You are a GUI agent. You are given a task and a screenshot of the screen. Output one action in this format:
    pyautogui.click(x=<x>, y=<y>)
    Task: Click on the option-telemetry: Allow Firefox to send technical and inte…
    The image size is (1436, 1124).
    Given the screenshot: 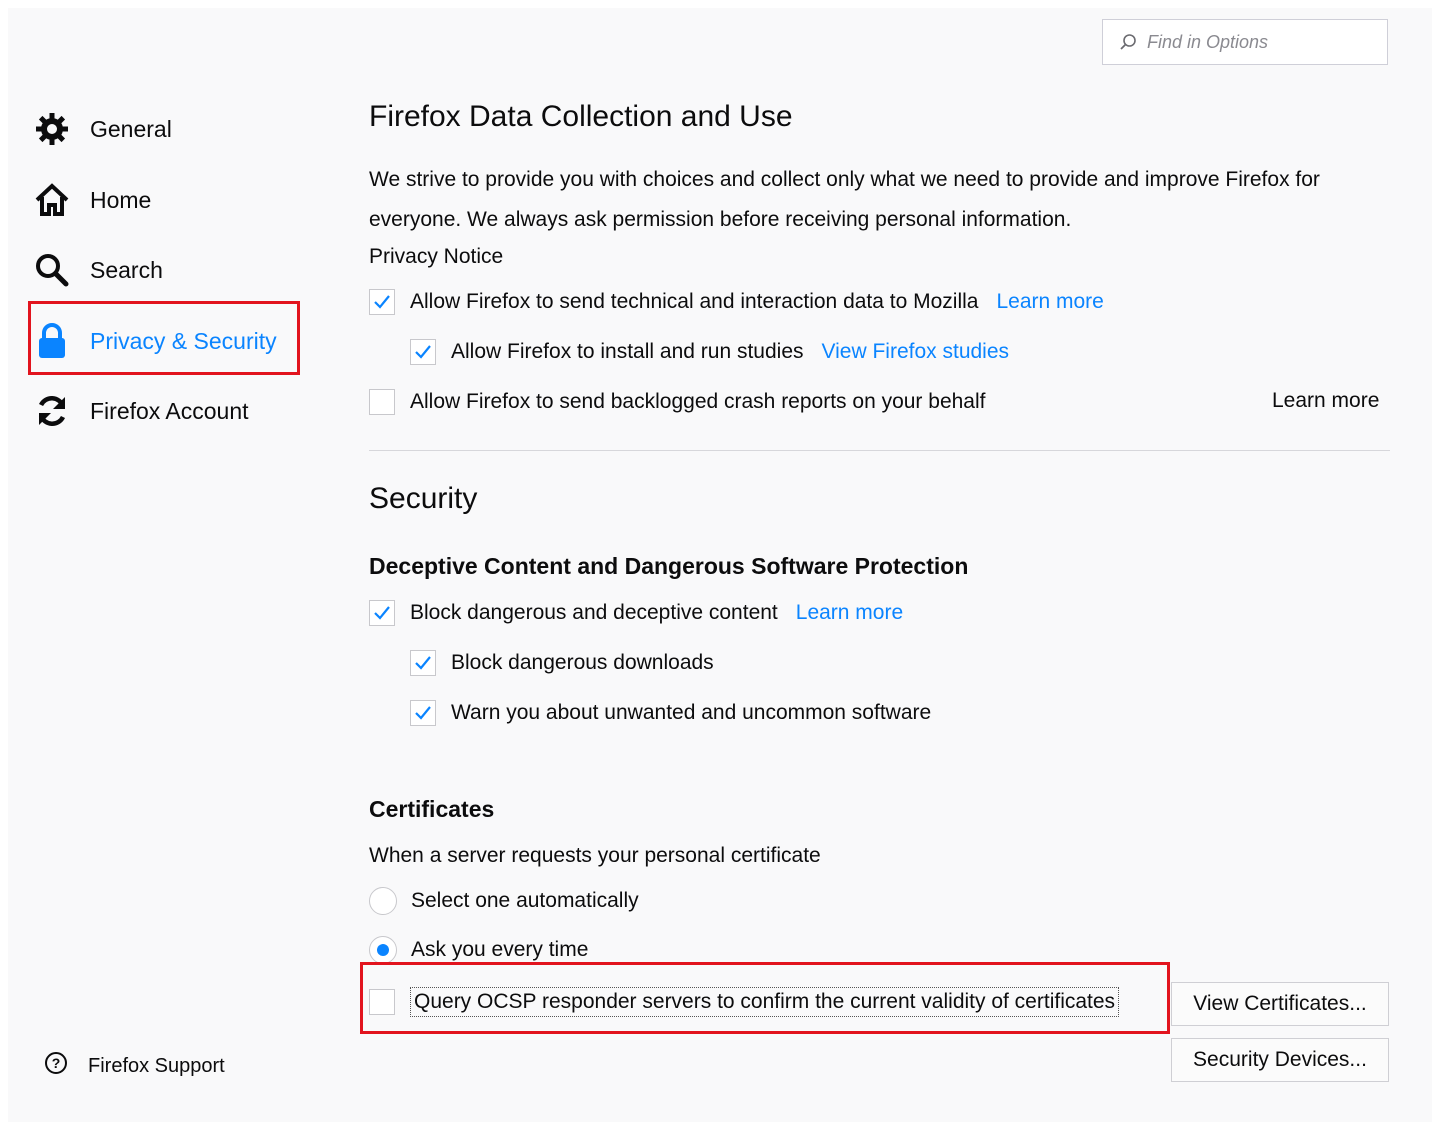 What is the action you would take?
    pyautogui.click(x=736, y=302)
    